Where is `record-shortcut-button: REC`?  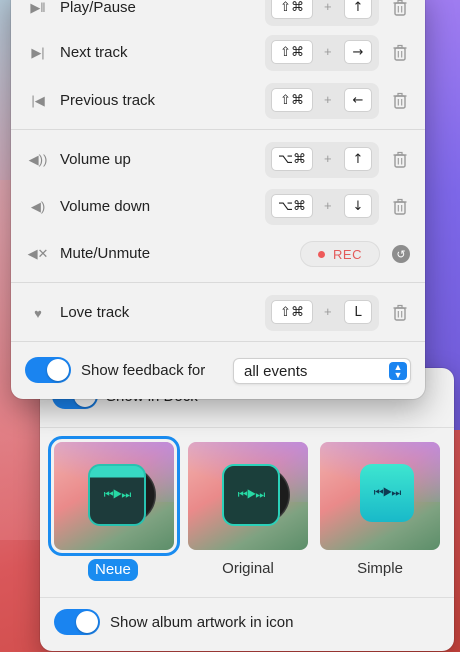
record-shortcut-button: REC is located at coordinates (340, 254).